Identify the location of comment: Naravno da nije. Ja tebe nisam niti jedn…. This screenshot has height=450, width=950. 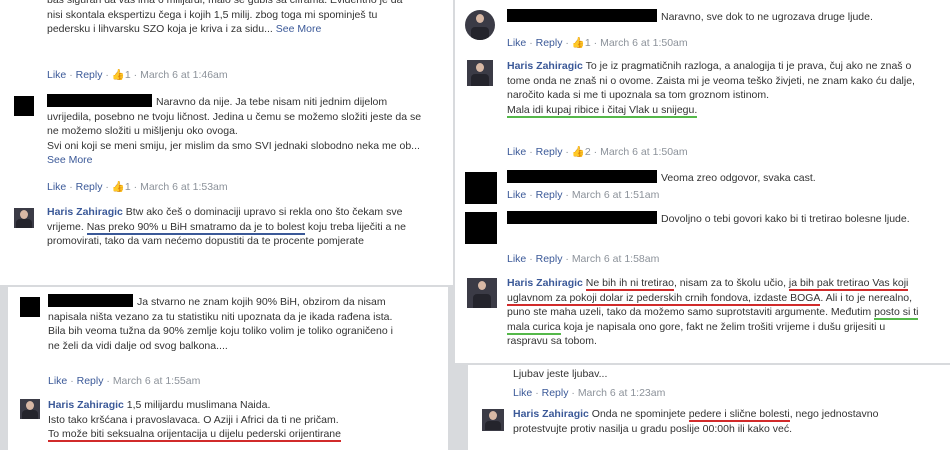
(226, 144).